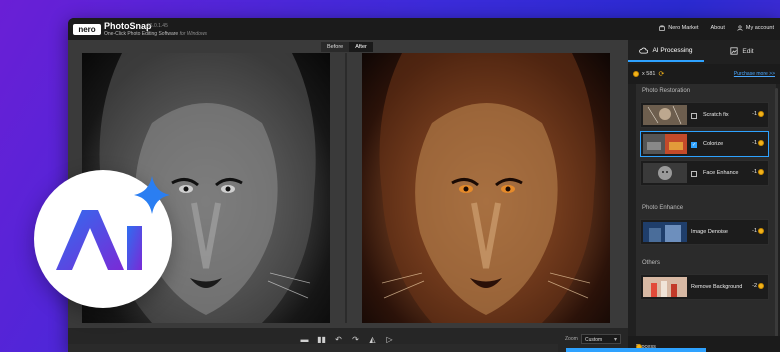 Image resolution: width=780 pixels, height=352 pixels. What do you see at coordinates (338, 339) in the screenshot?
I see `rotate-left-icon: ↶` at bounding box center [338, 339].